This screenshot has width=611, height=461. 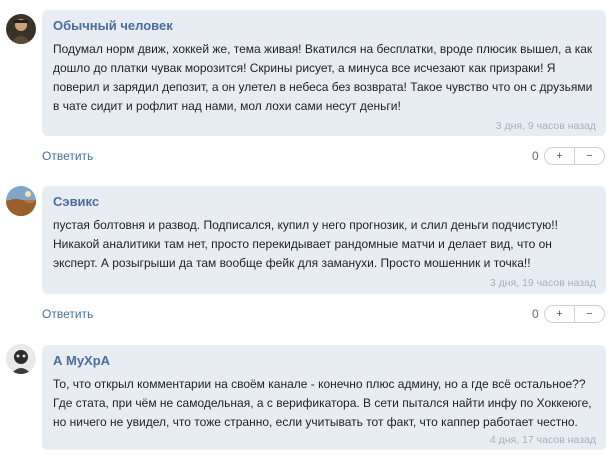 I want to click on comment-author: А МуХрА, so click(x=81, y=360).